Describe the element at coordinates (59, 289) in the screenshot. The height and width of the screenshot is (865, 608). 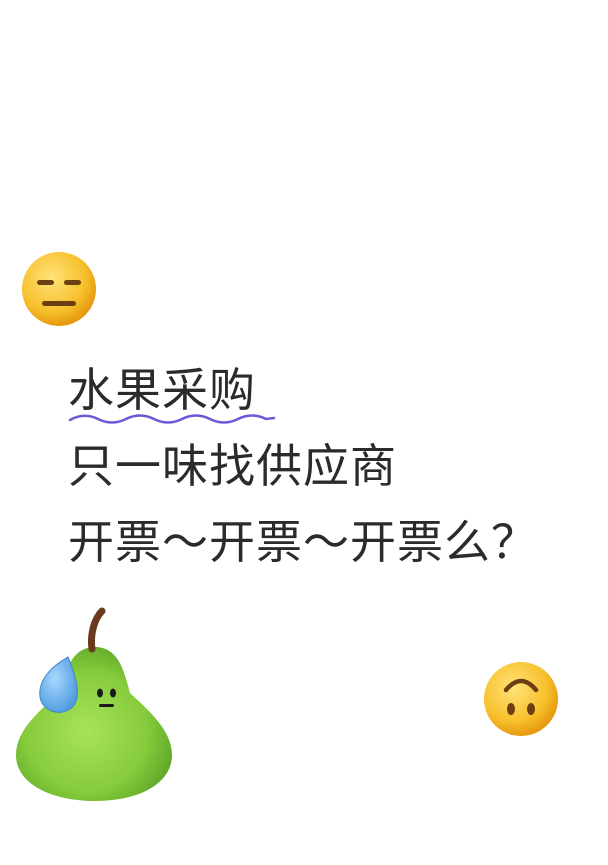
I see `expressionless-face-icon` at that location.